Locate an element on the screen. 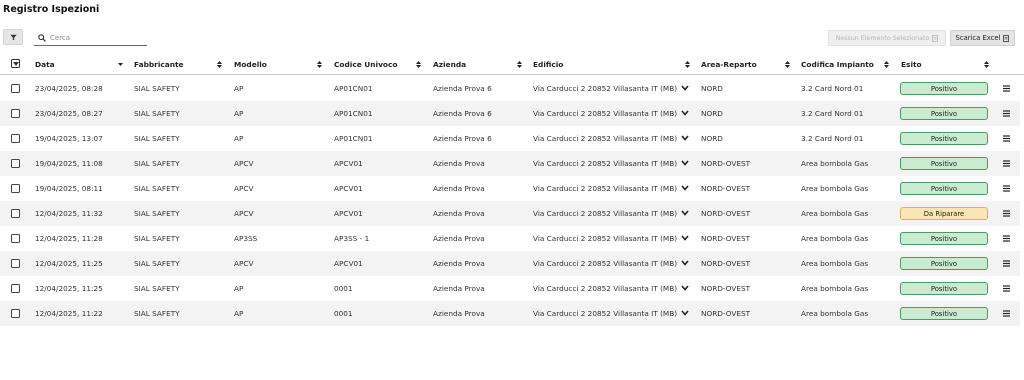 The image size is (1024, 380). cell-codice: APCV01 is located at coordinates (348, 263).